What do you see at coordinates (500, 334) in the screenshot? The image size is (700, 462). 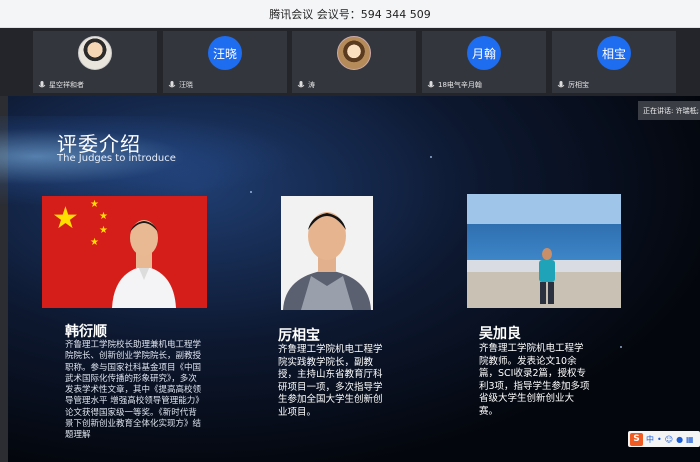 I see `judge-name: 吴加良` at bounding box center [500, 334].